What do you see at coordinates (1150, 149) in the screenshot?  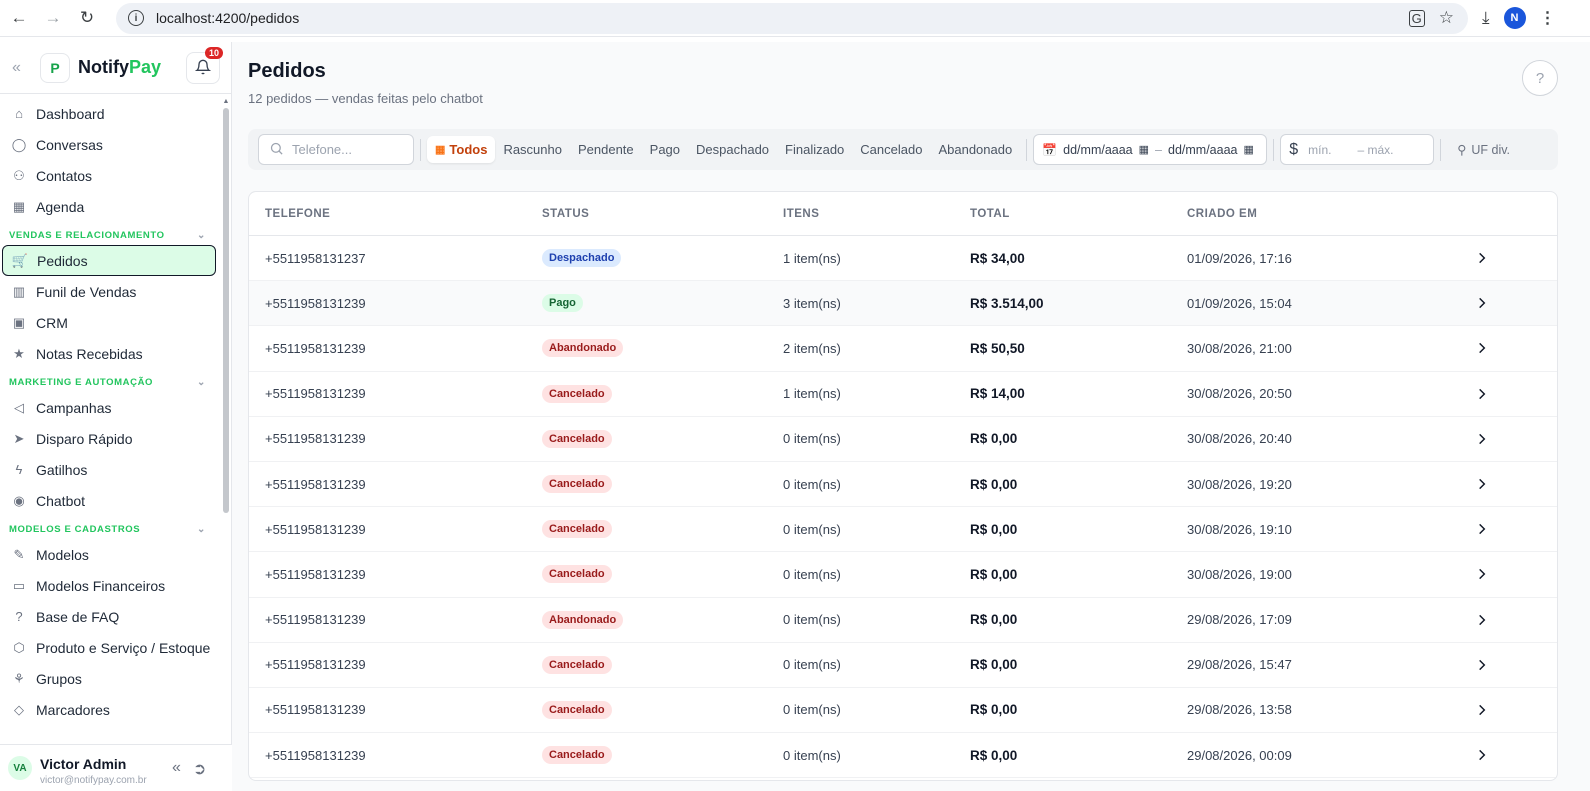 I see `date-range: 📅 dd/mm/aaaa ▦ – dd/mm/aaaa ▦` at bounding box center [1150, 149].